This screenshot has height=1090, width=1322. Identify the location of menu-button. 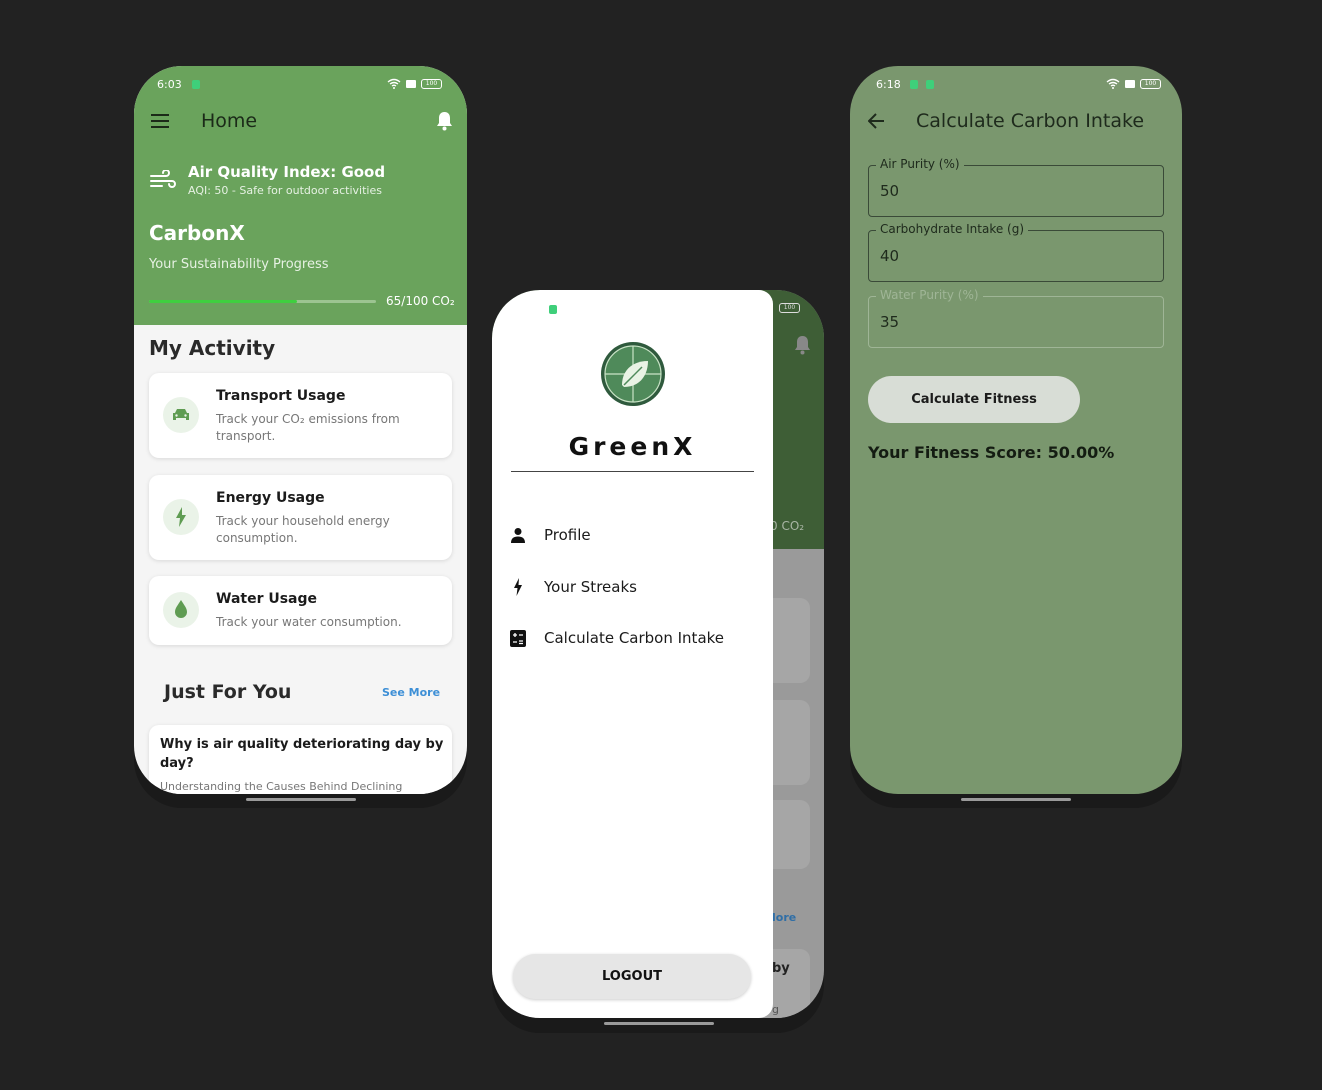
(160, 121).